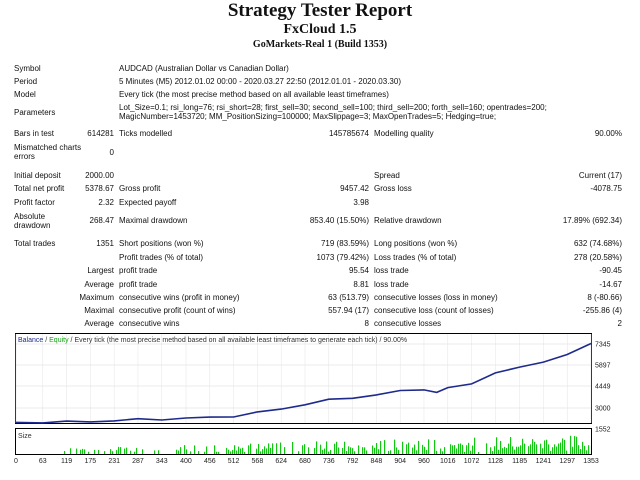 Image resolution: width=640 pixels, height=480 pixels. I want to click on profit-factor-label: Profit factor, so click(34, 202).